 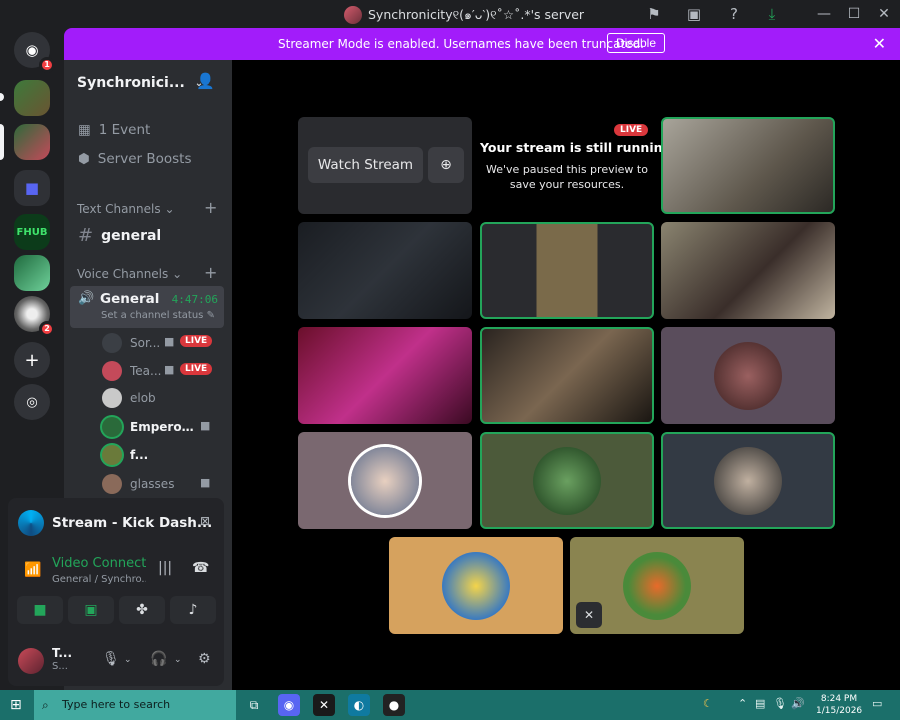 I want to click on server-circle: 2, so click(x=34, y=316).